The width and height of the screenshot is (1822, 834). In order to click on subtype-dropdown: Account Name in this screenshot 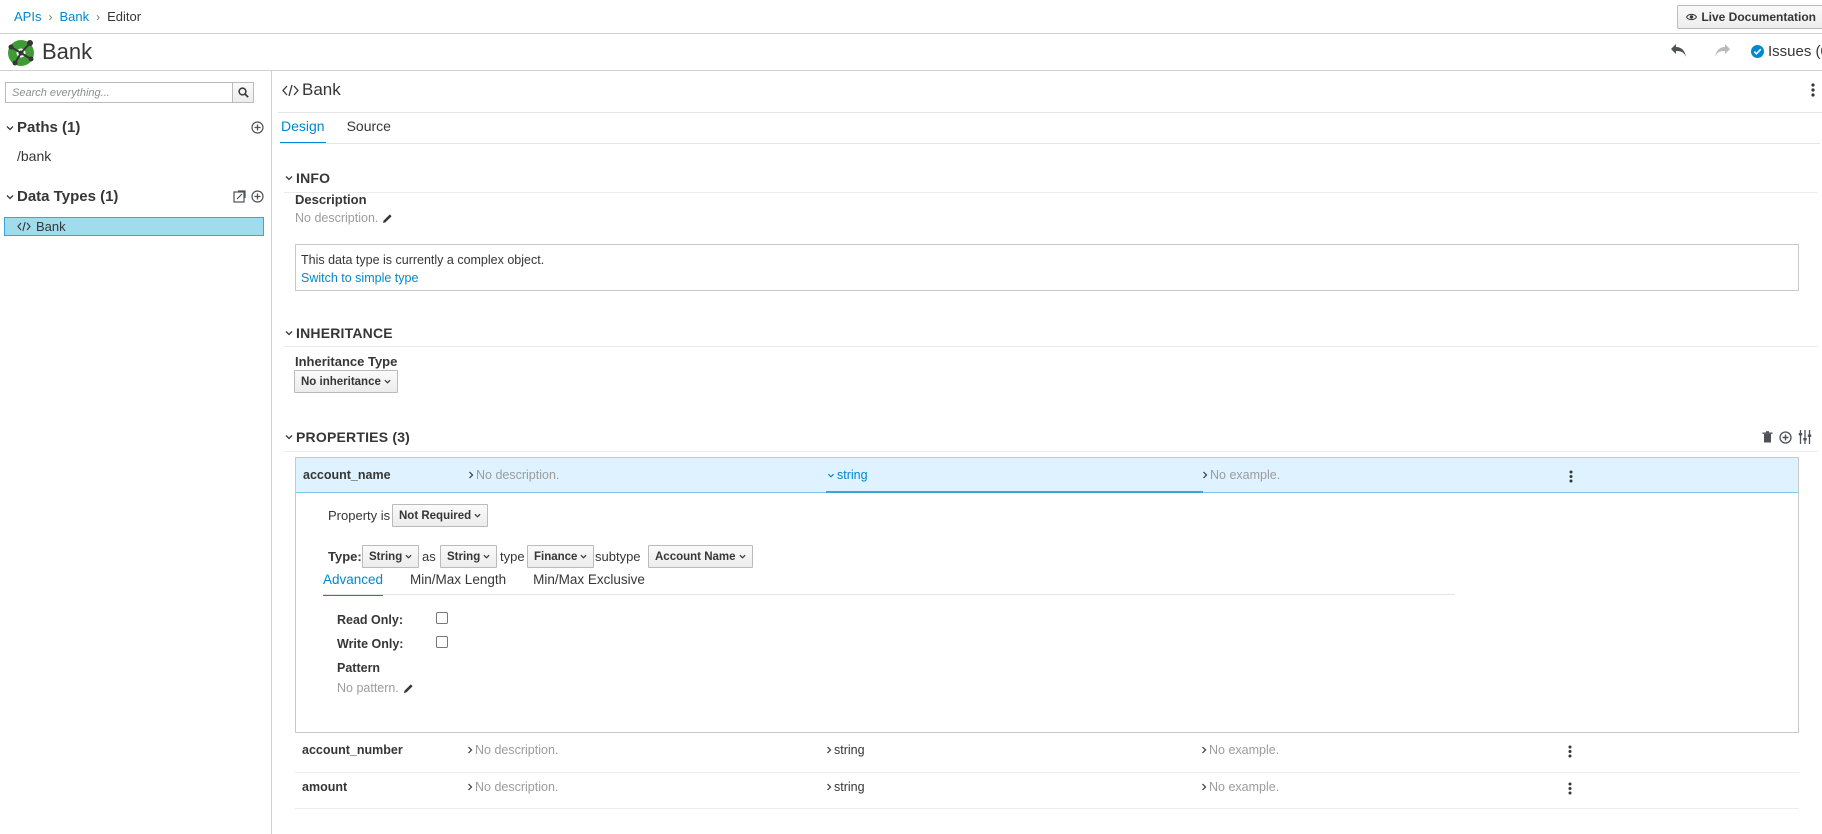, I will do `click(700, 556)`.